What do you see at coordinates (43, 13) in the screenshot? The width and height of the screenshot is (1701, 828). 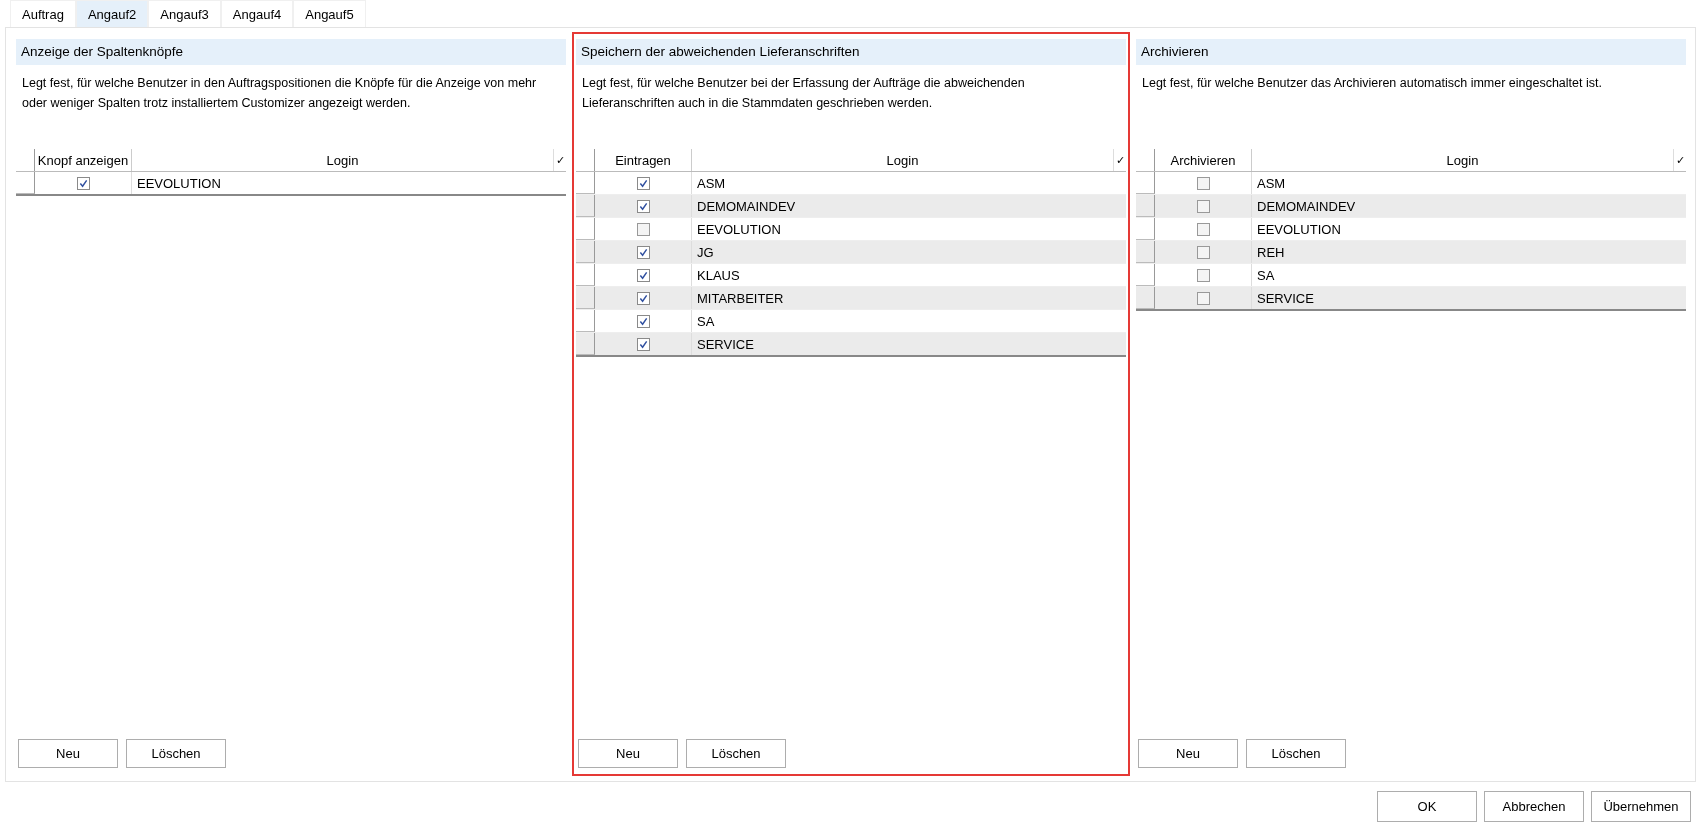 I see `tab: Auftrag` at bounding box center [43, 13].